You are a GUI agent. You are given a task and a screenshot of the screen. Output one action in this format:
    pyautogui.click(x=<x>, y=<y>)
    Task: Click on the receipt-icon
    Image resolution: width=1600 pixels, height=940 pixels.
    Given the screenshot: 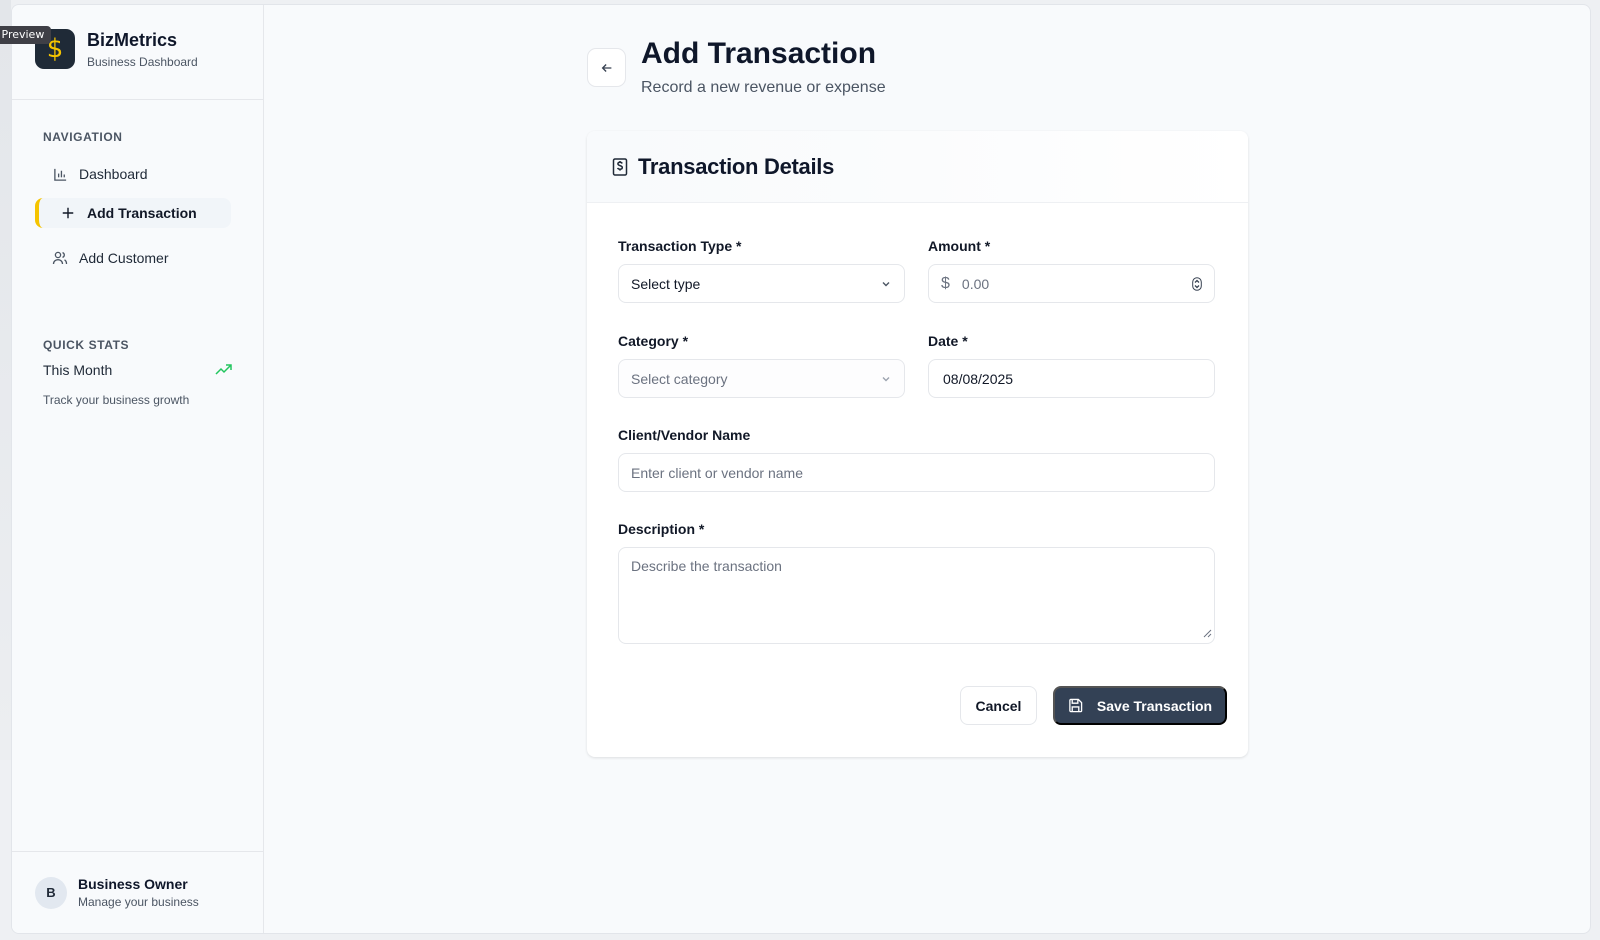 What is the action you would take?
    pyautogui.click(x=620, y=166)
    